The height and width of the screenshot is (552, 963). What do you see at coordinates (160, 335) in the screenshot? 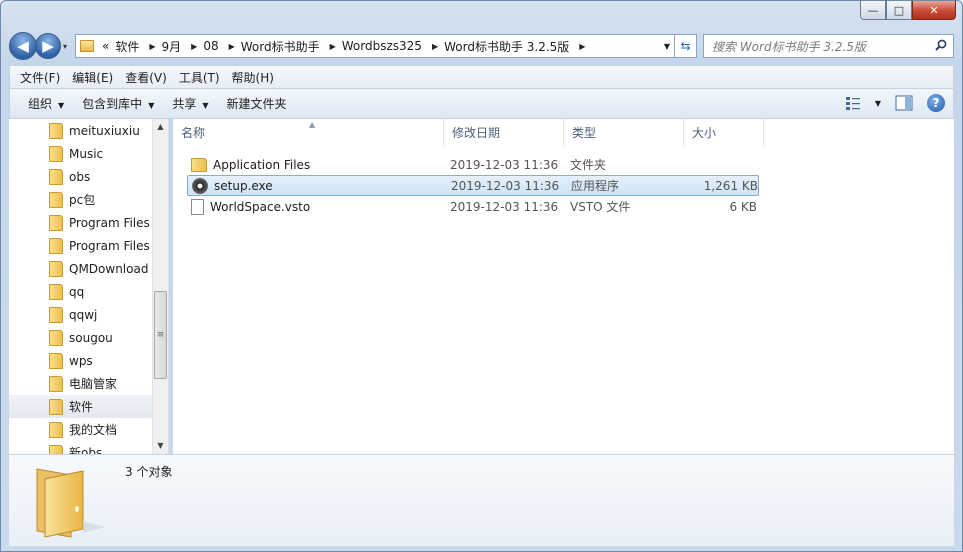
I see `scroll-thumb: ≡` at bounding box center [160, 335].